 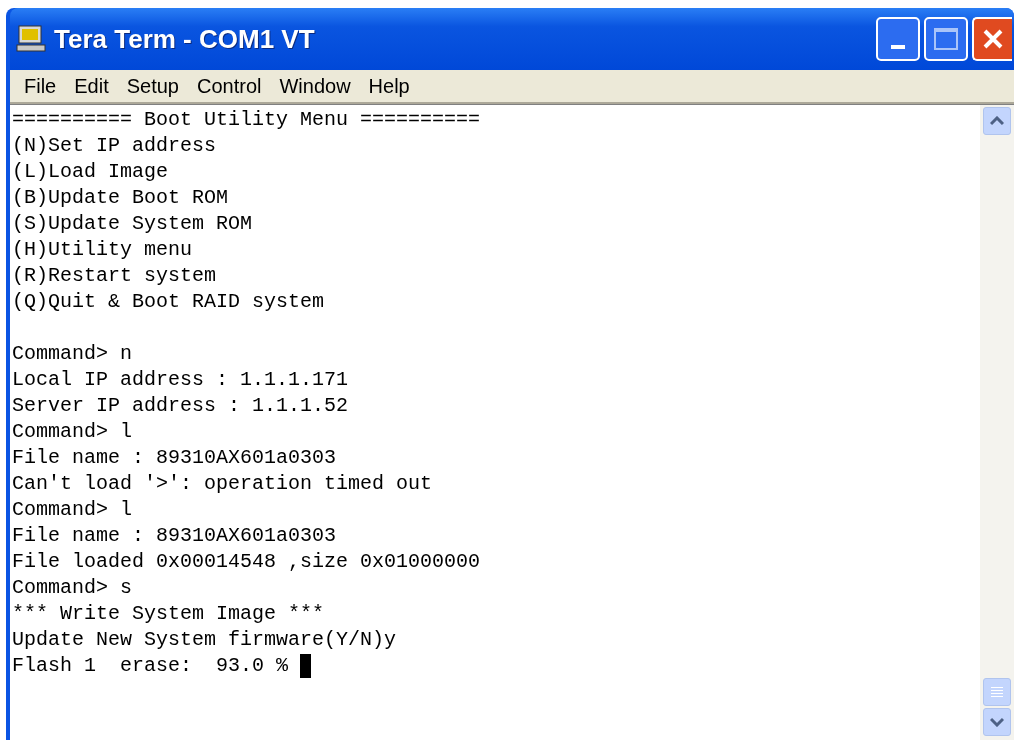 What do you see at coordinates (40, 86) in the screenshot?
I see `menu-item: File` at bounding box center [40, 86].